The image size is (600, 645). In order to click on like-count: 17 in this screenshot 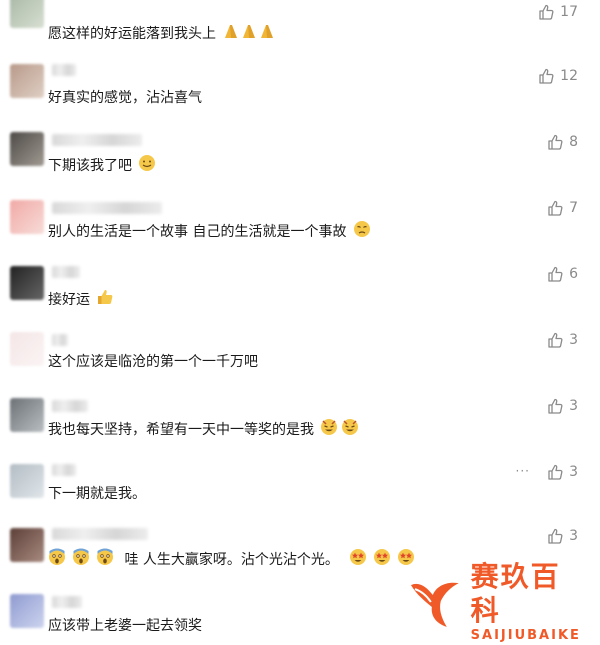, I will do `click(569, 12)`.